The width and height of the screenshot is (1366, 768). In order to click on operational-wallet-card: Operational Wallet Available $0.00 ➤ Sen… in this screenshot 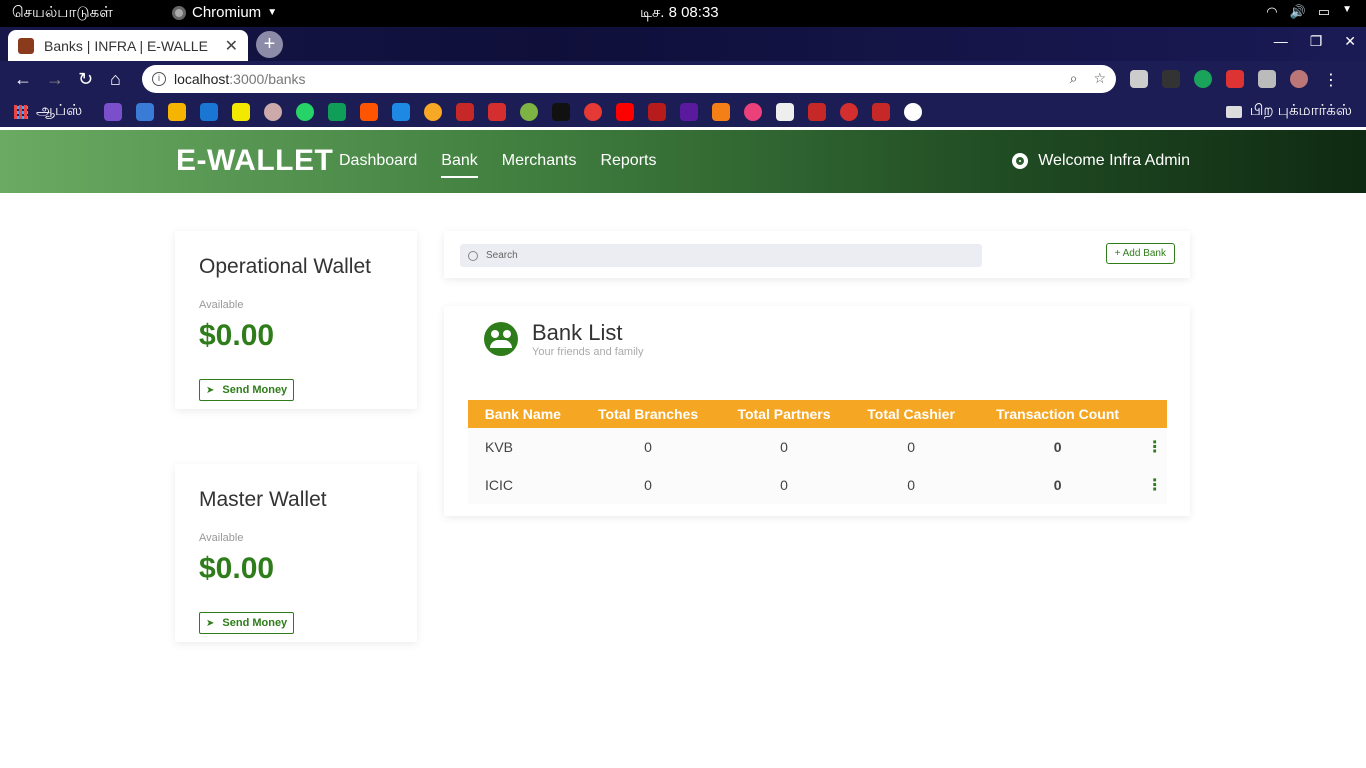, I will do `click(296, 320)`.